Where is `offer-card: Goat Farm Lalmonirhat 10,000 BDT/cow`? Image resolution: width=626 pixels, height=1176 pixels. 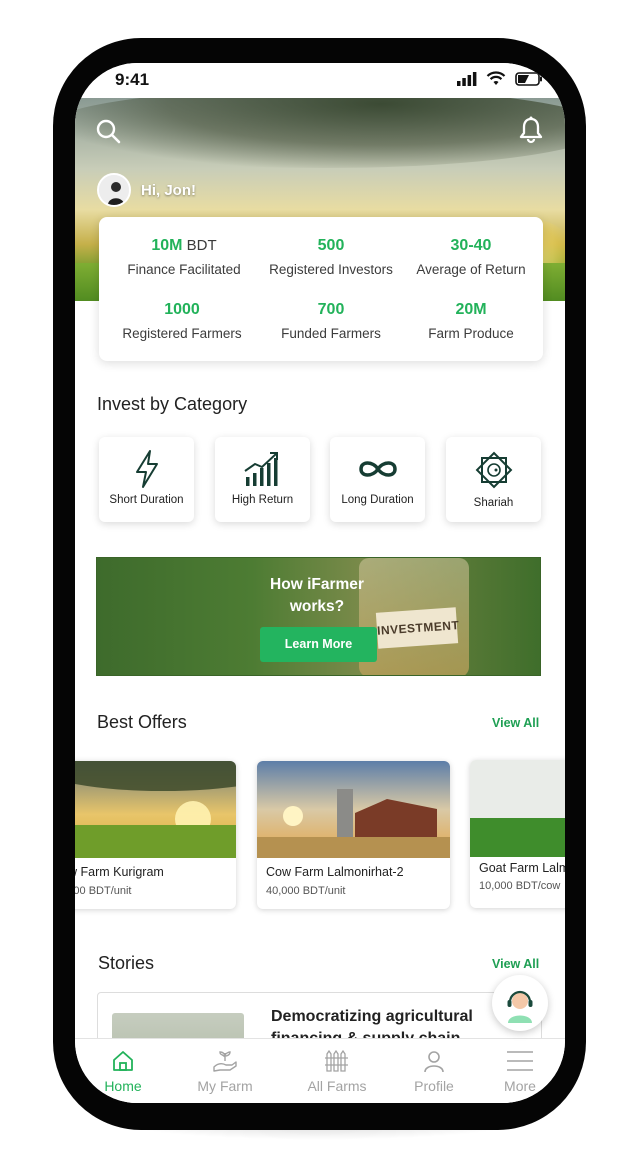
offer-card: Goat Farm Lalmonirhat 10,000 BDT/cow is located at coordinates (517, 834).